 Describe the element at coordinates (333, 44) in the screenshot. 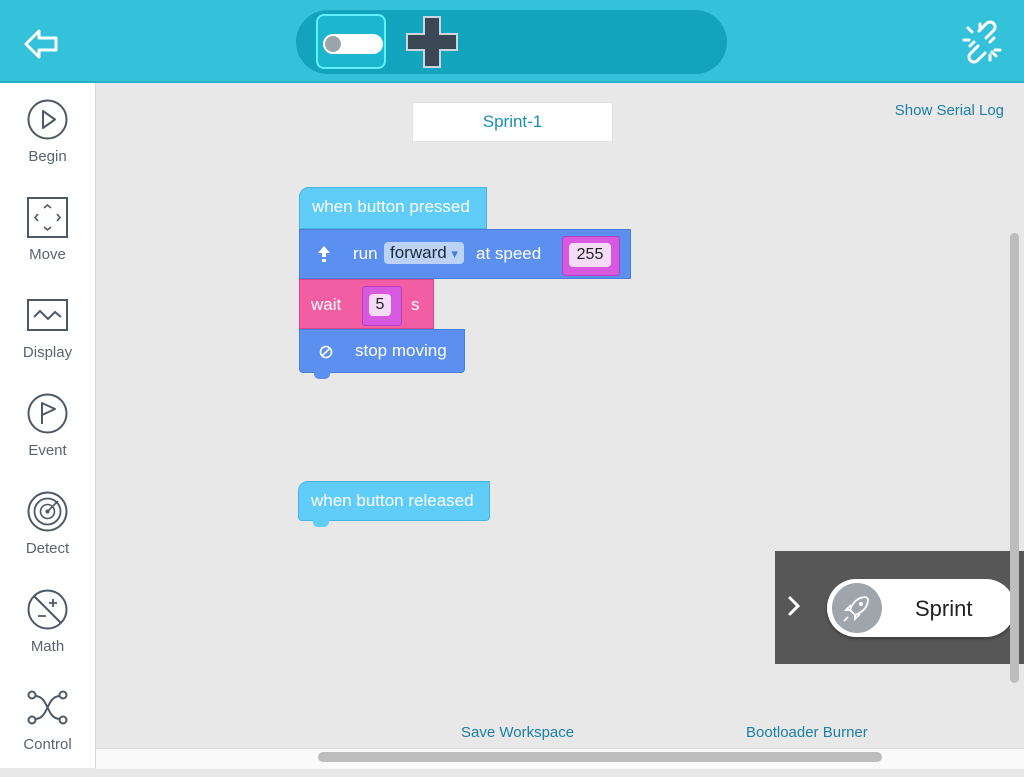

I see `toggle-knob` at that location.